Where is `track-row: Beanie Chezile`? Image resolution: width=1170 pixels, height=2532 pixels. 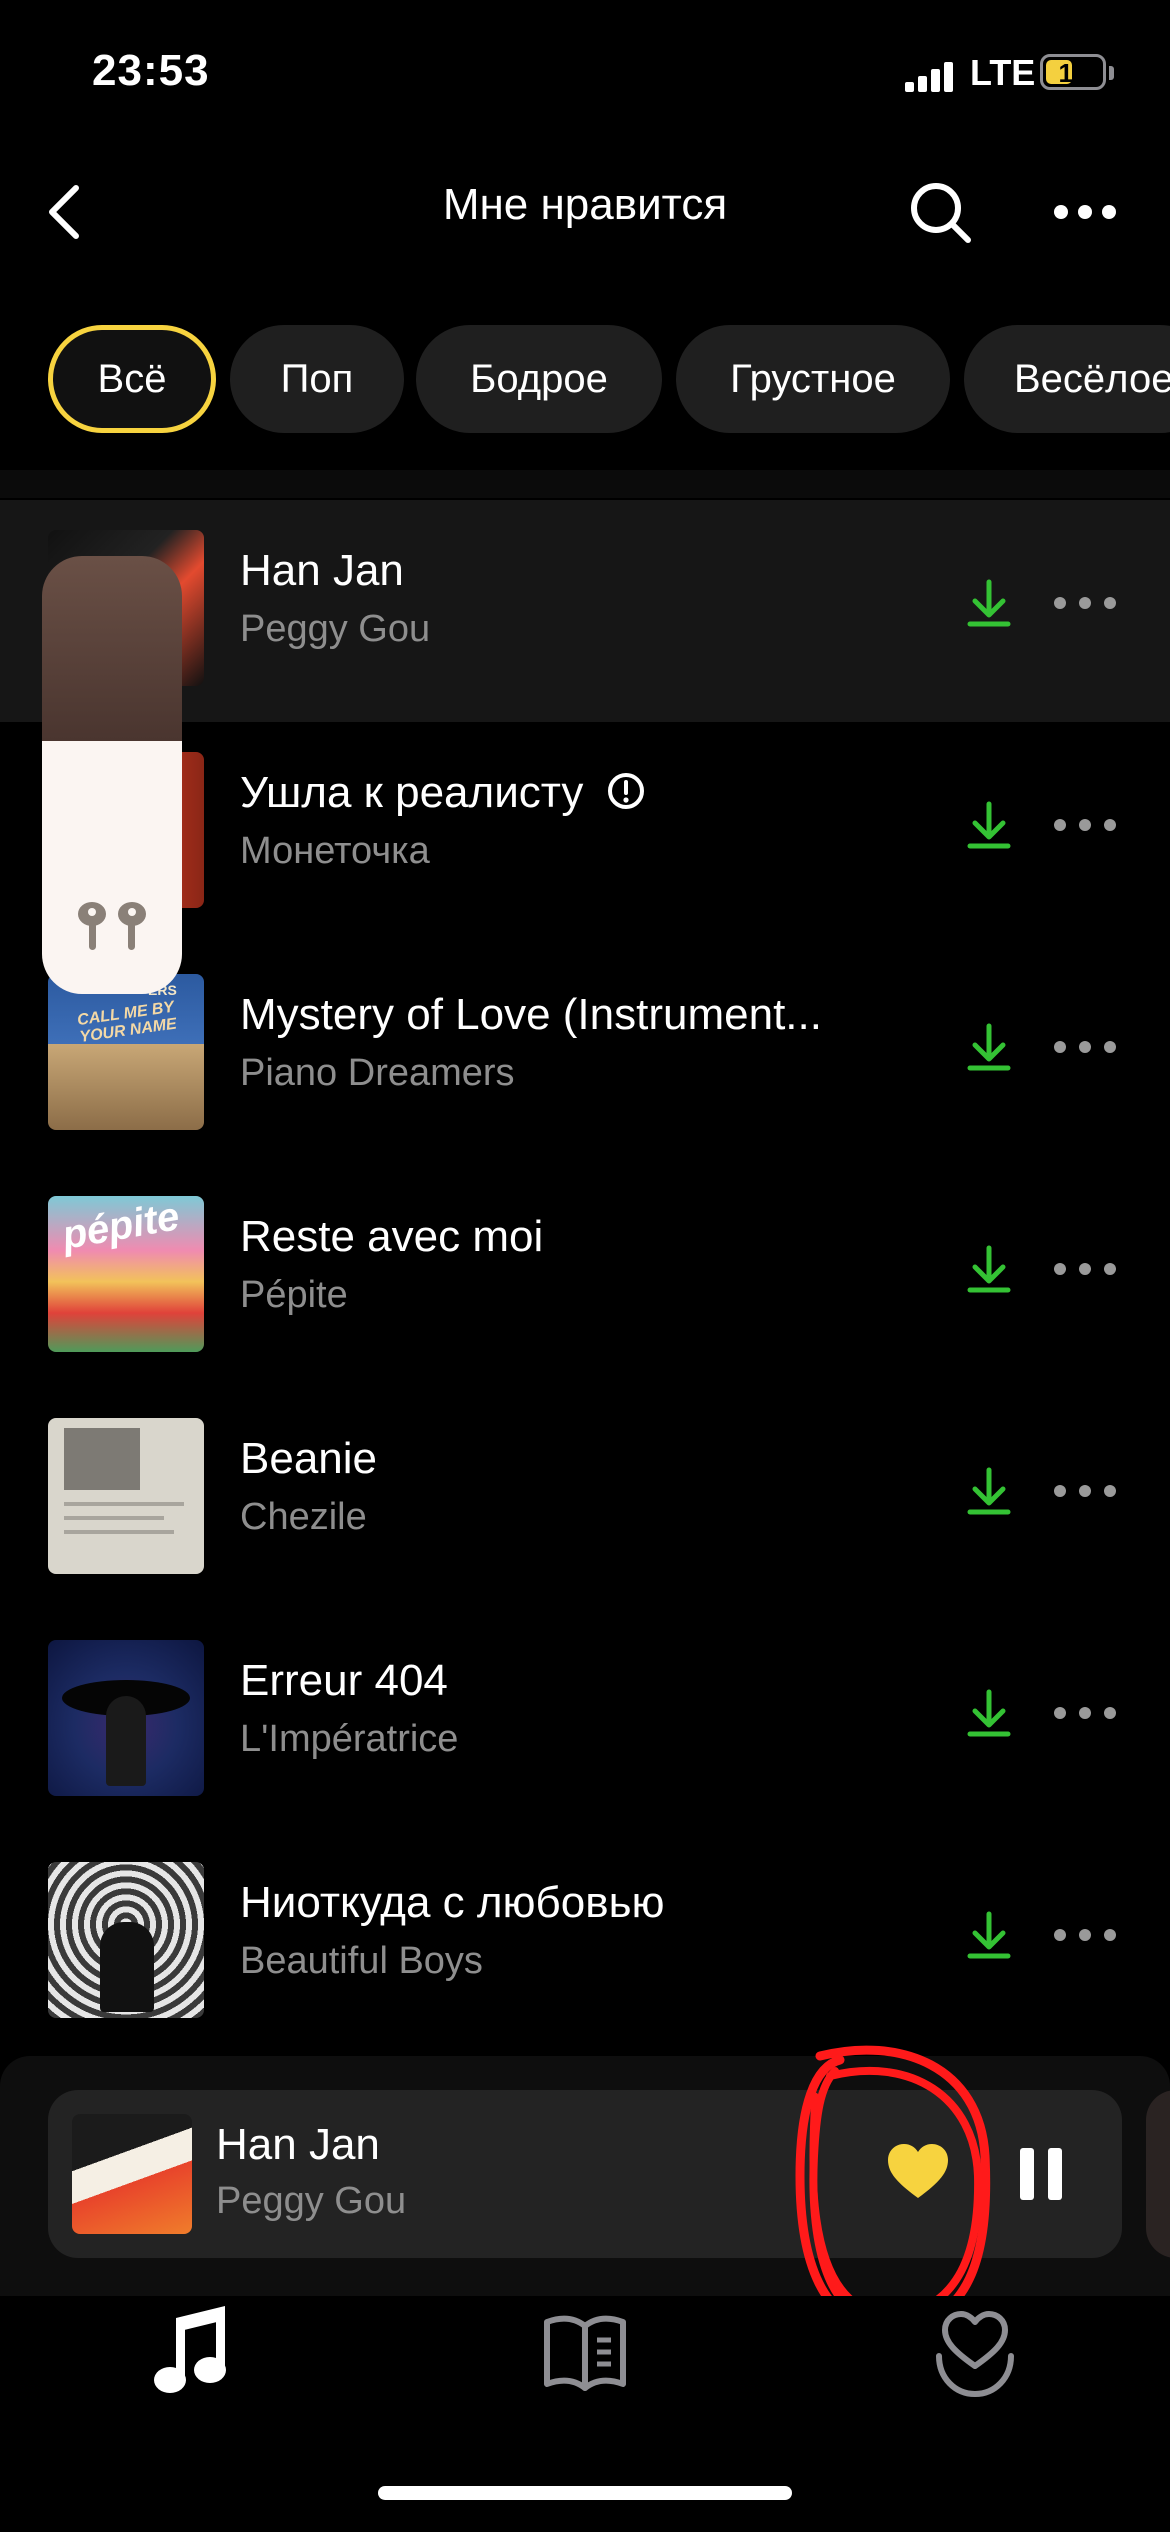 track-row: Beanie Chezile is located at coordinates (585, 1499).